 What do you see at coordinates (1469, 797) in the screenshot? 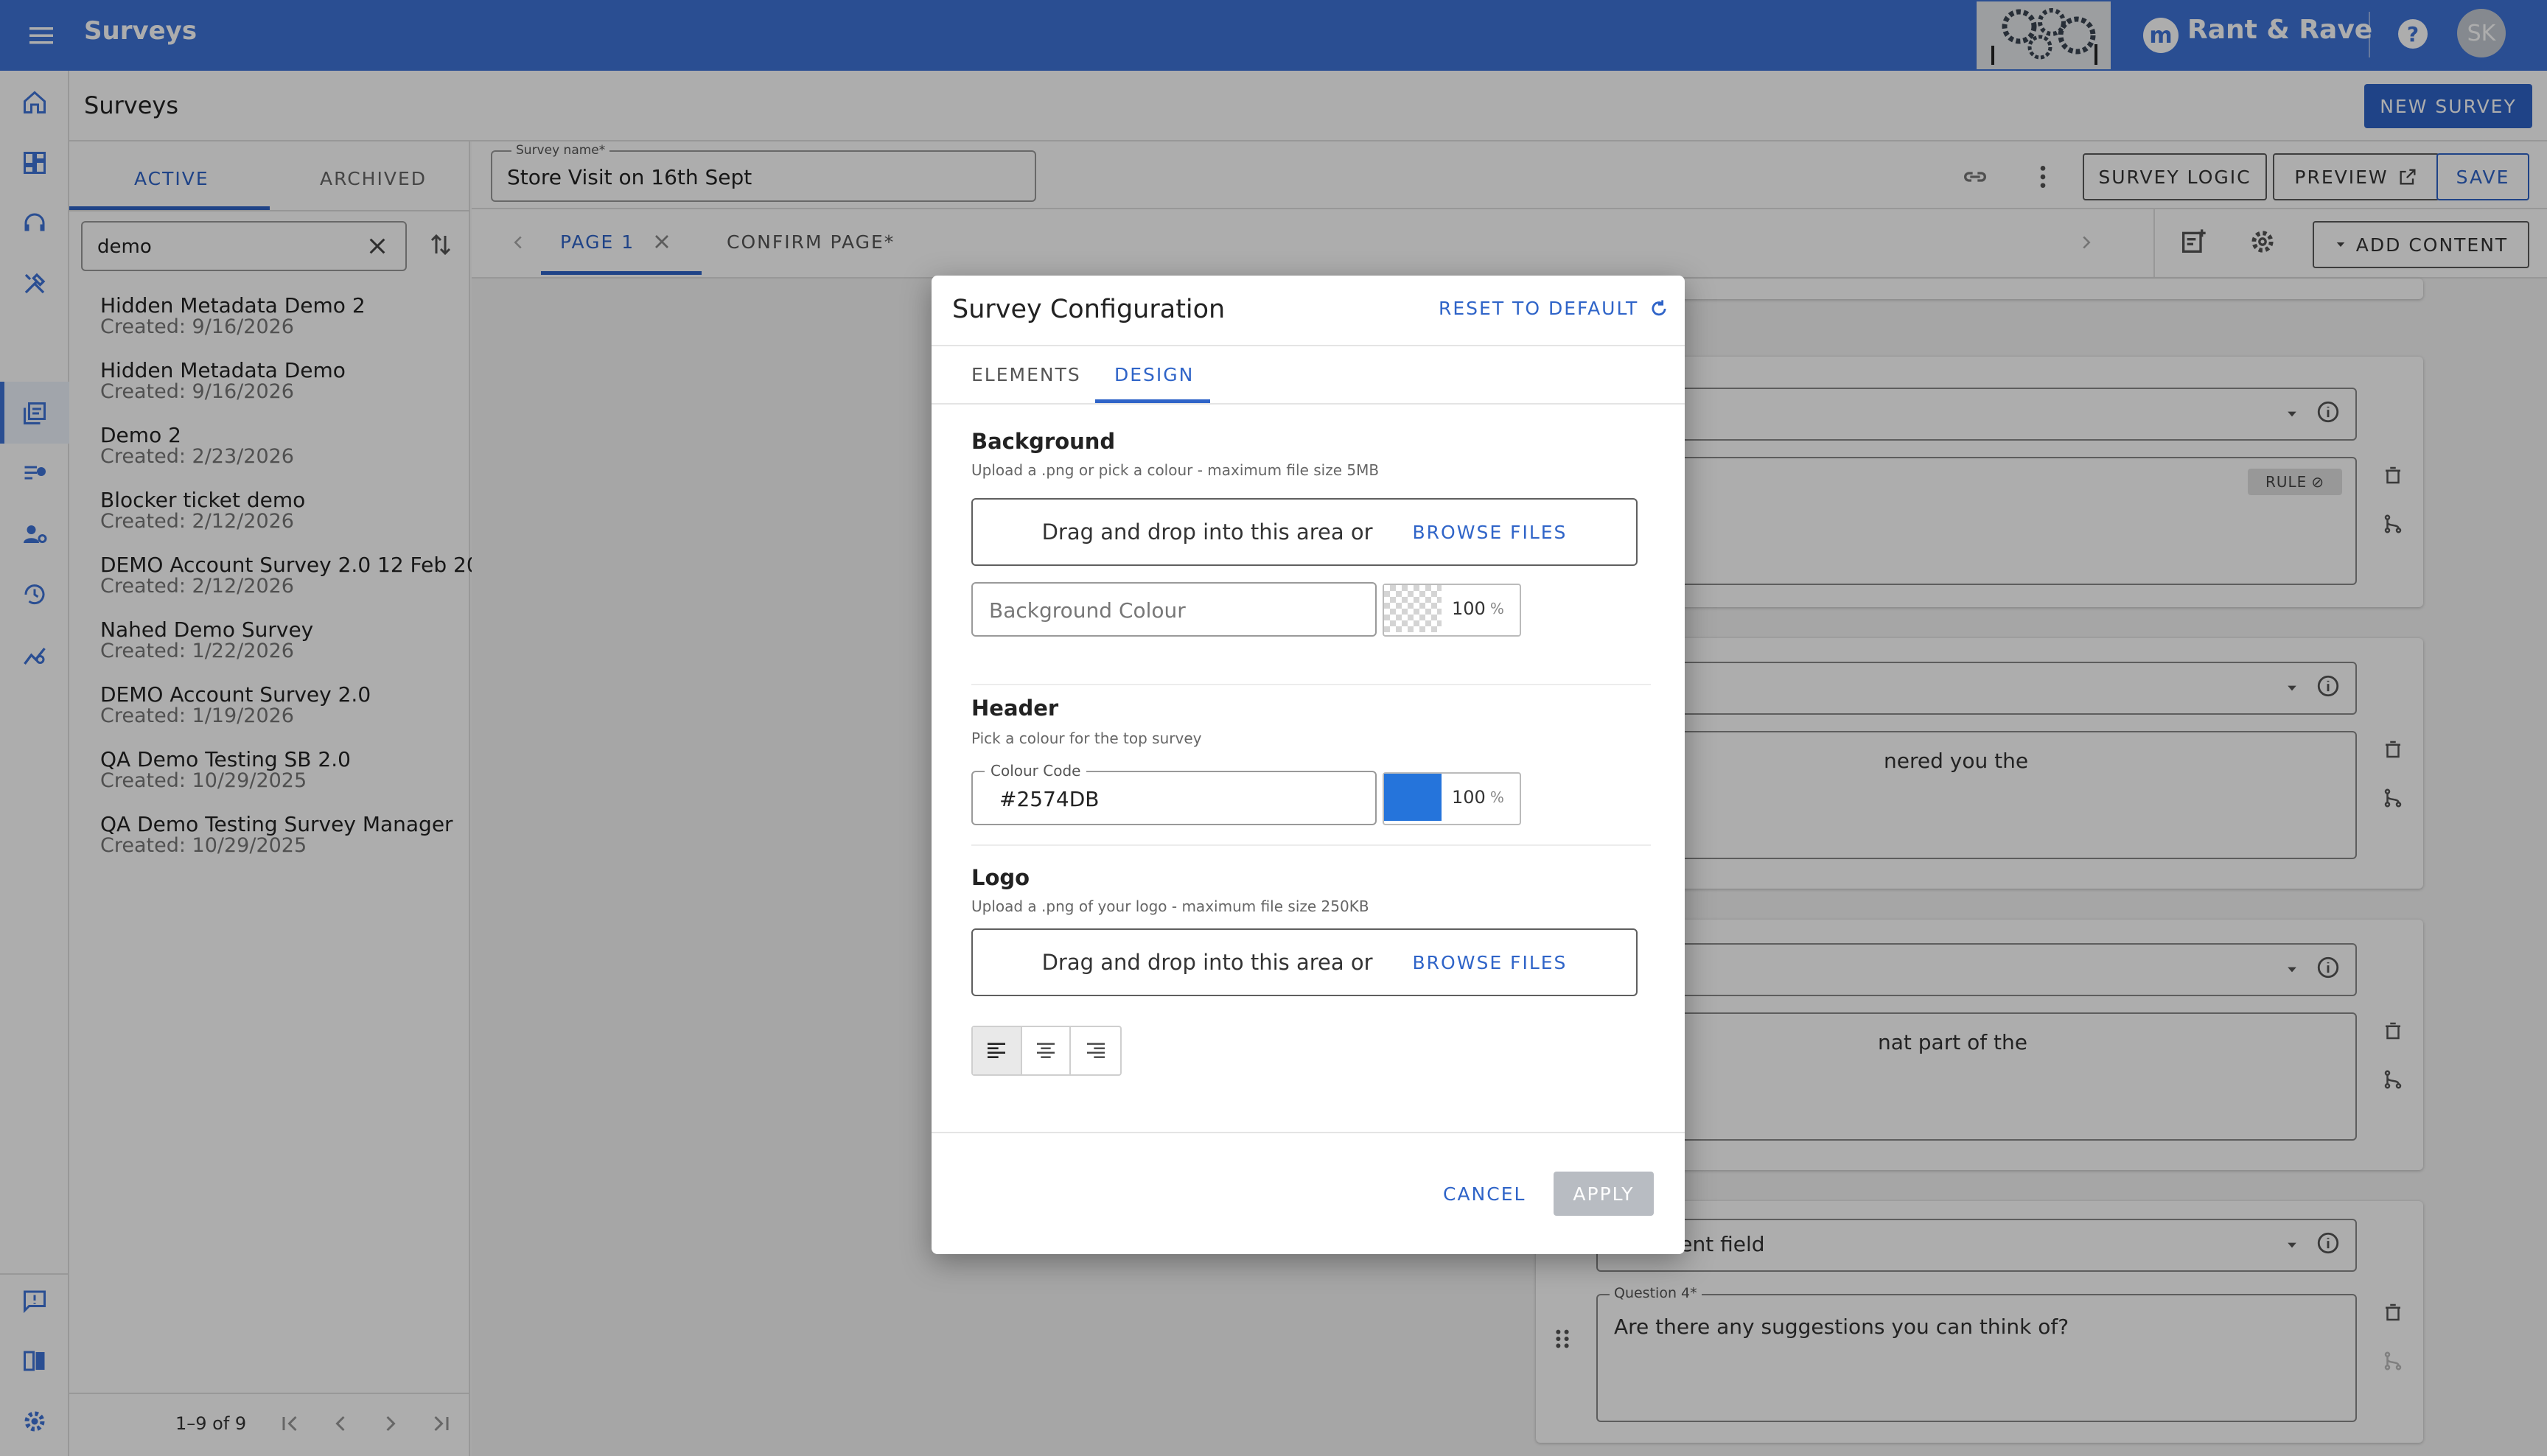
I see `header-opacity-number: 100` at bounding box center [1469, 797].